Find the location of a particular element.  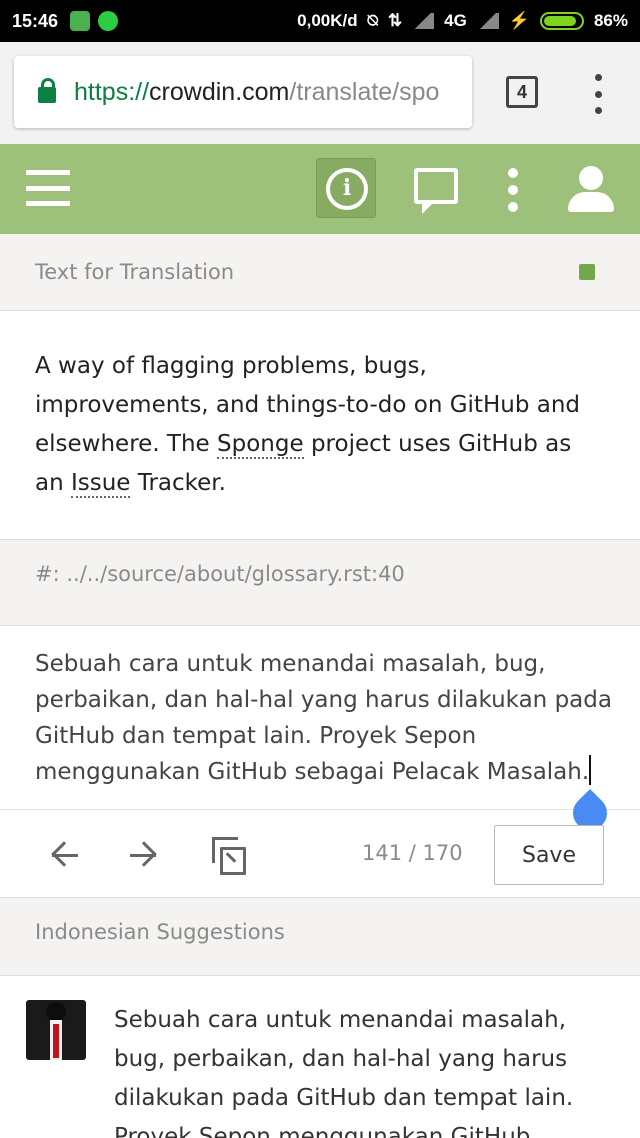

network-speed: 0,00K/d is located at coordinates (327, 20).